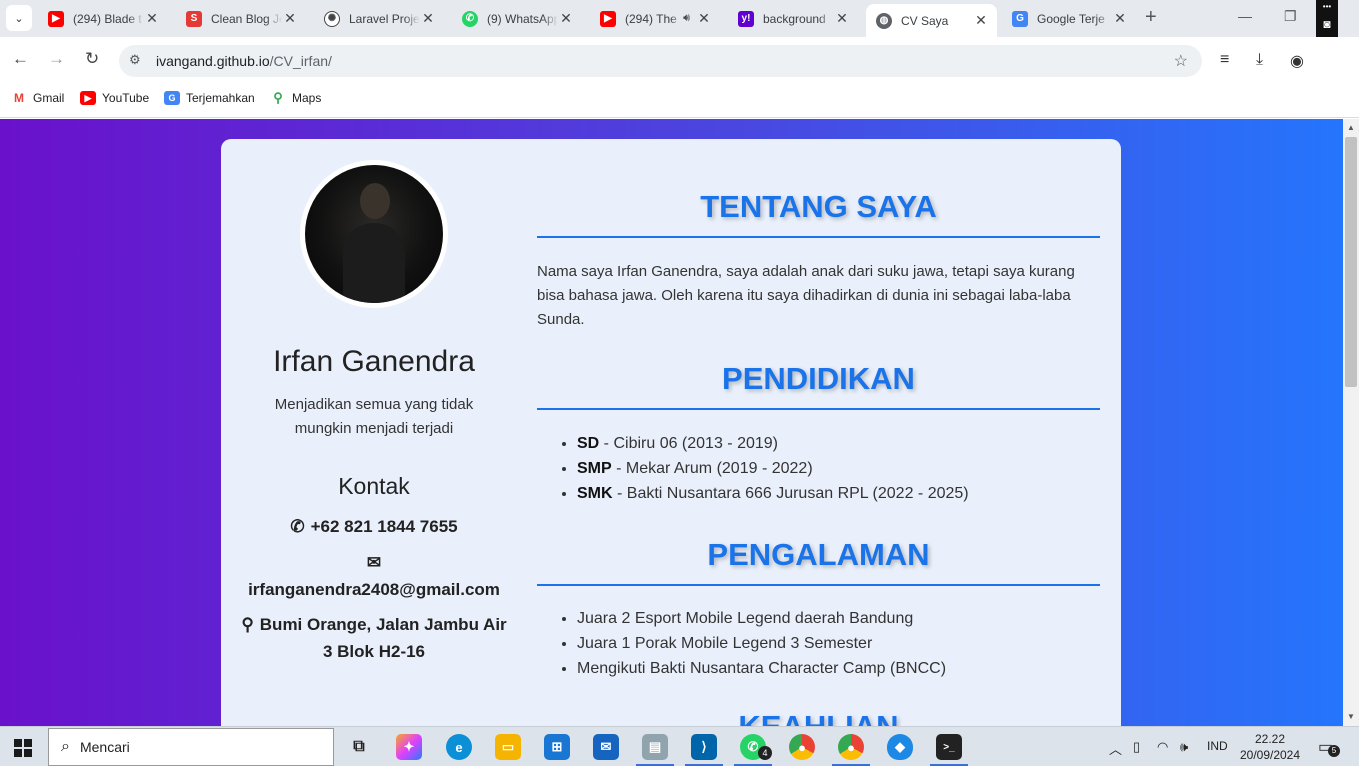  Describe the element at coordinates (949, 747) in the screenshot. I see `terminal-icon: >_` at that location.